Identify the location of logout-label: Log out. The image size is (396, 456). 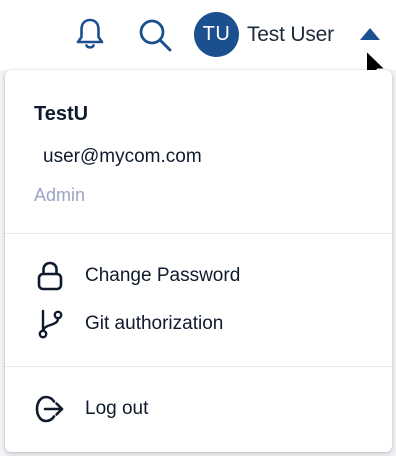
(117, 408).